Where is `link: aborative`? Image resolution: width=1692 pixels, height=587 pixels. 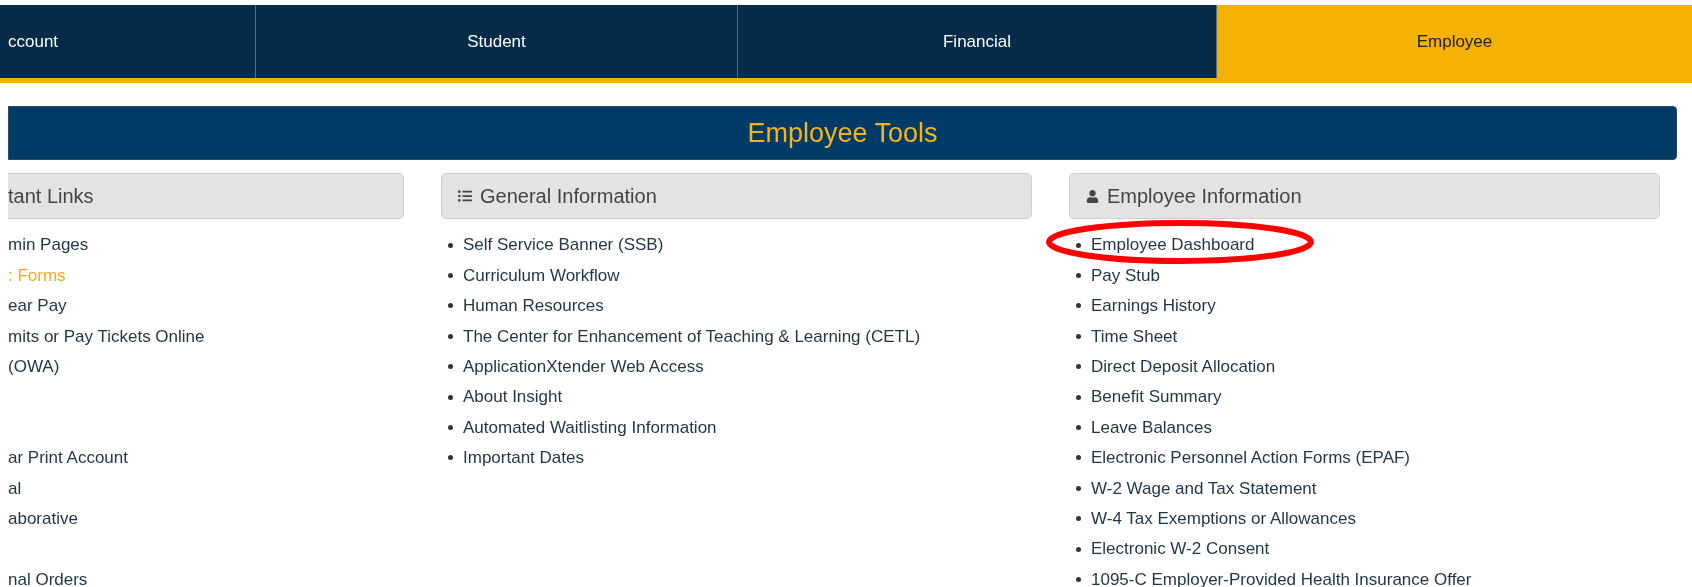 link: aborative is located at coordinates (43, 519).